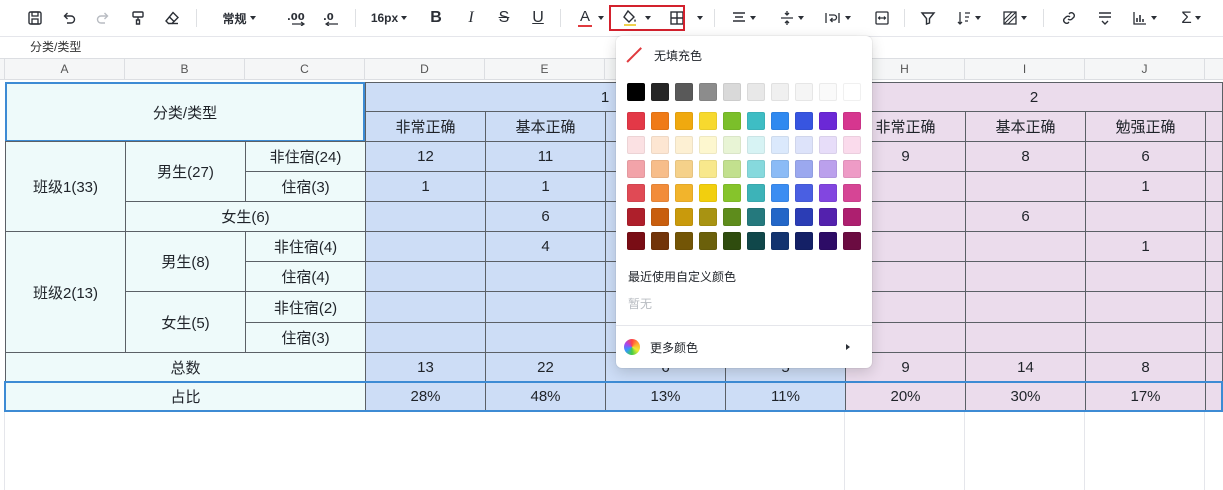 Image resolution: width=1223 pixels, height=490 pixels. What do you see at coordinates (1034, 97) in the screenshot?
I see `group-2-header: 2` at bounding box center [1034, 97].